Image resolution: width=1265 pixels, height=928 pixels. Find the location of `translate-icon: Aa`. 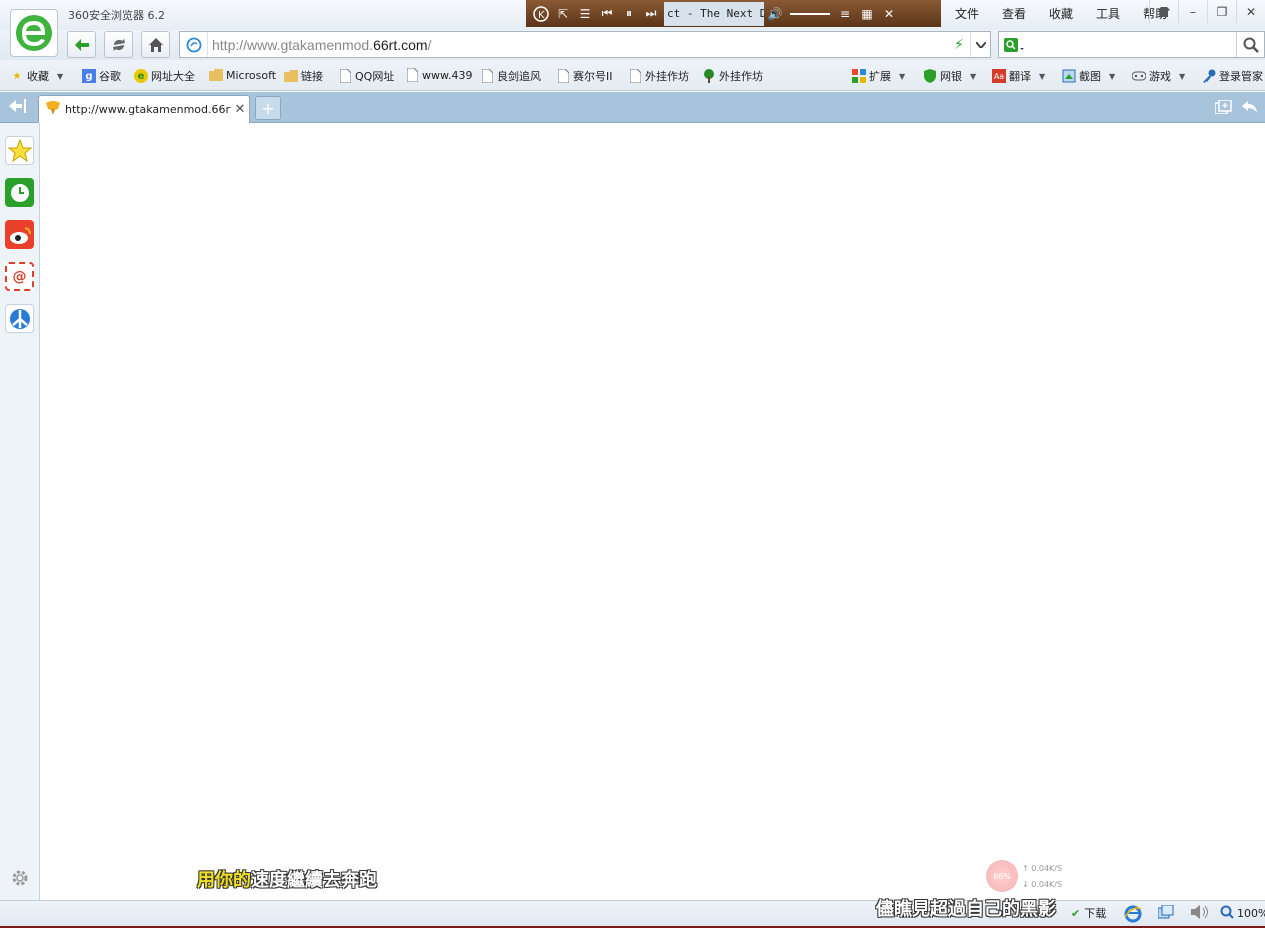

translate-icon: Aa is located at coordinates (999, 76).